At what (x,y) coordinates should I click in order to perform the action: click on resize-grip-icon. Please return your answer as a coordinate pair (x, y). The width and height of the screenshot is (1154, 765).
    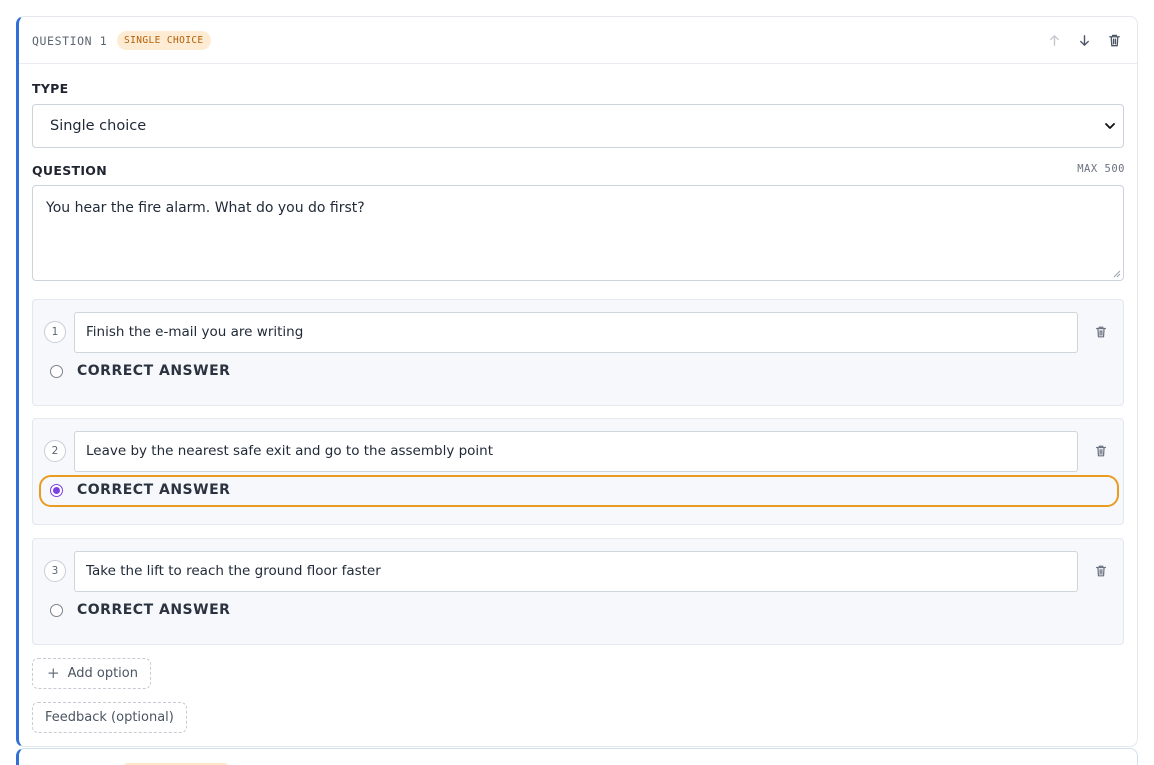
    Looking at the image, I should click on (1116, 273).